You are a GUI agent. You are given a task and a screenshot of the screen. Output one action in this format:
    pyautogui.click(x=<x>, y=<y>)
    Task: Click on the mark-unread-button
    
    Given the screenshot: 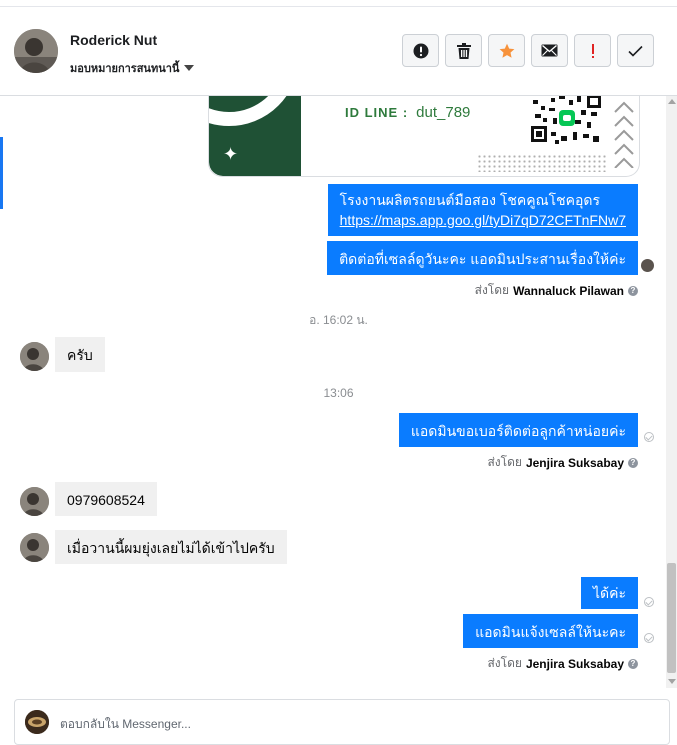 What is the action you would take?
    pyautogui.click(x=549, y=50)
    